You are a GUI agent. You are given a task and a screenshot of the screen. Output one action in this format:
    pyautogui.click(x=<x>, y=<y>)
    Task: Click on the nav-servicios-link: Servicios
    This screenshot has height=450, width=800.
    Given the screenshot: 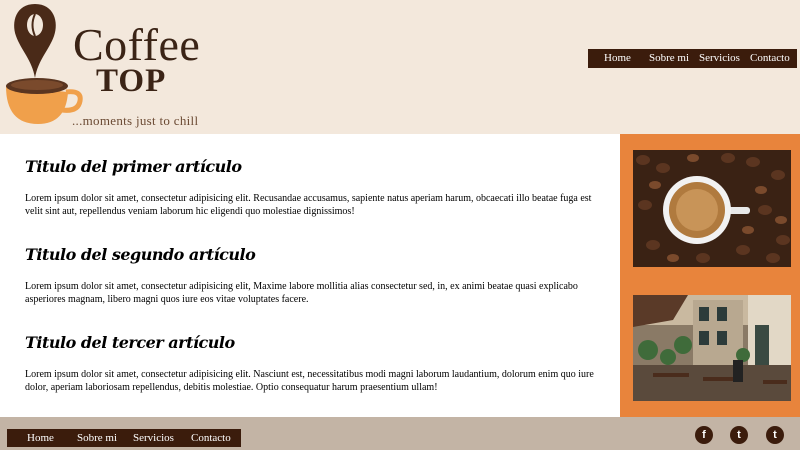 What is the action you would take?
    pyautogui.click(x=719, y=58)
    